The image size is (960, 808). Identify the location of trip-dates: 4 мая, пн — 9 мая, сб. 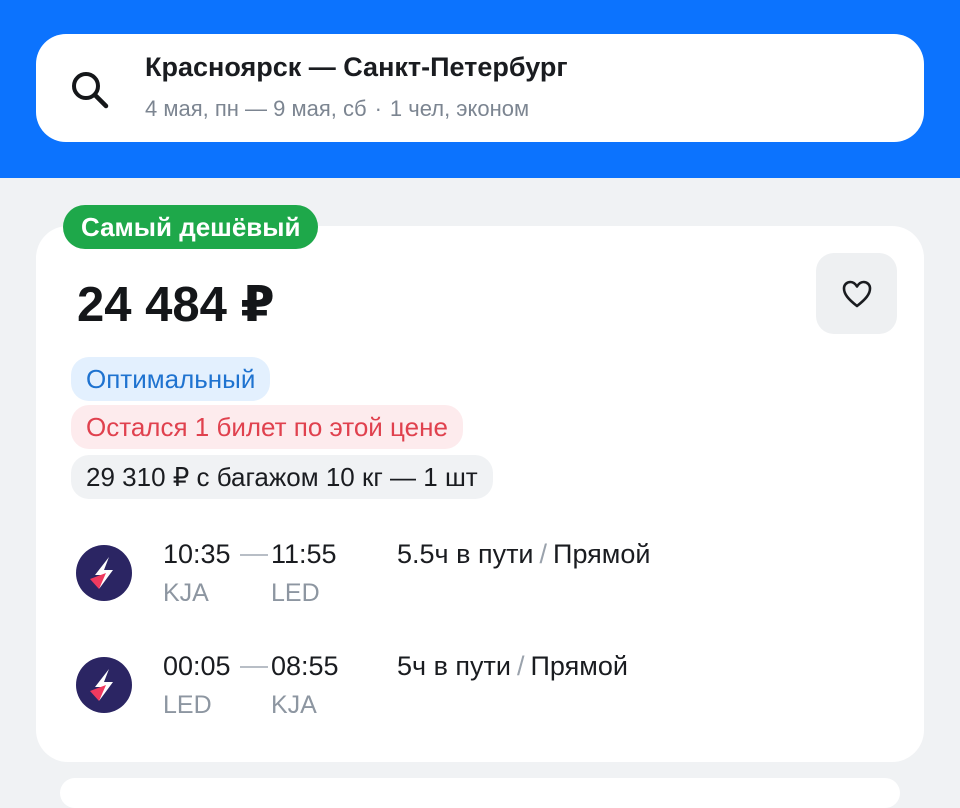
(256, 108).